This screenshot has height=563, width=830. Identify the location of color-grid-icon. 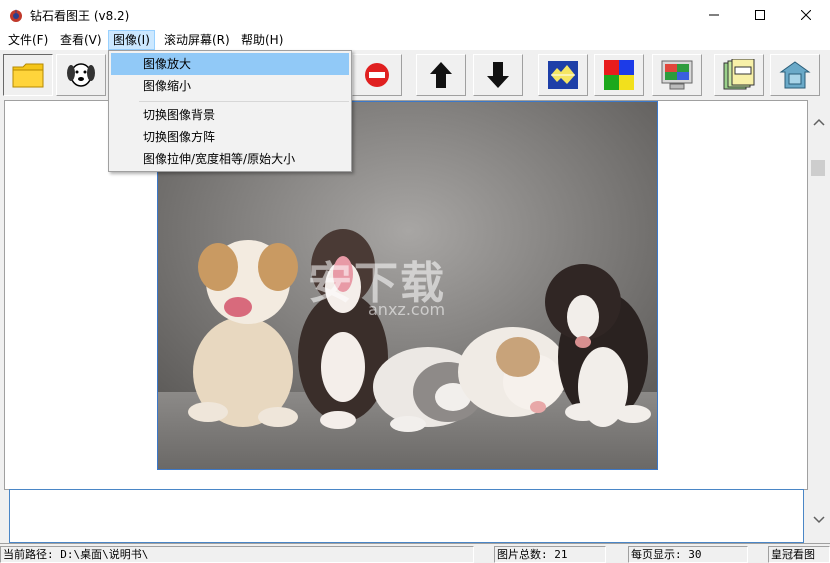
(619, 75).